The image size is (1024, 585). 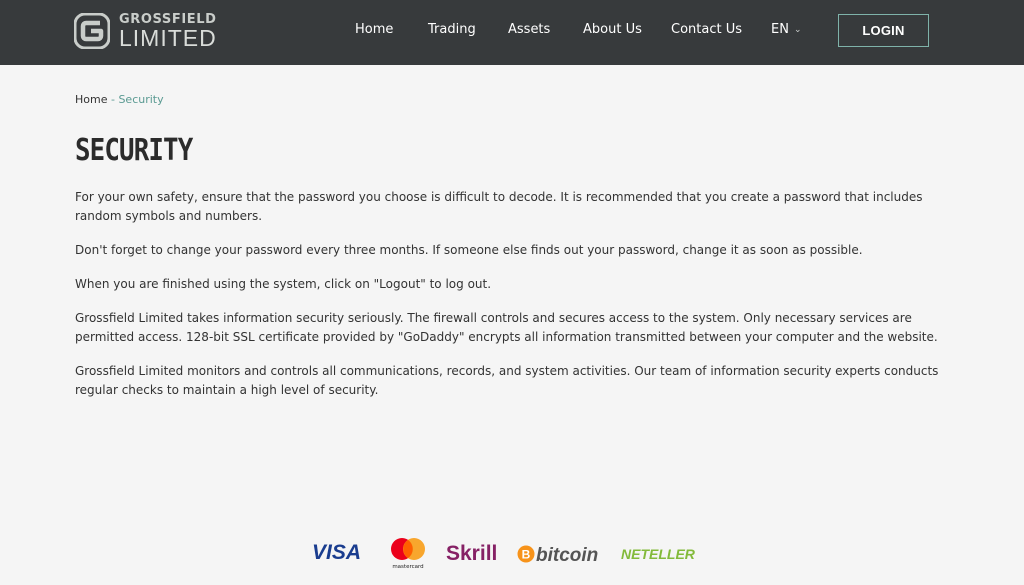 I want to click on grossfield-logo-icon, so click(x=92, y=31).